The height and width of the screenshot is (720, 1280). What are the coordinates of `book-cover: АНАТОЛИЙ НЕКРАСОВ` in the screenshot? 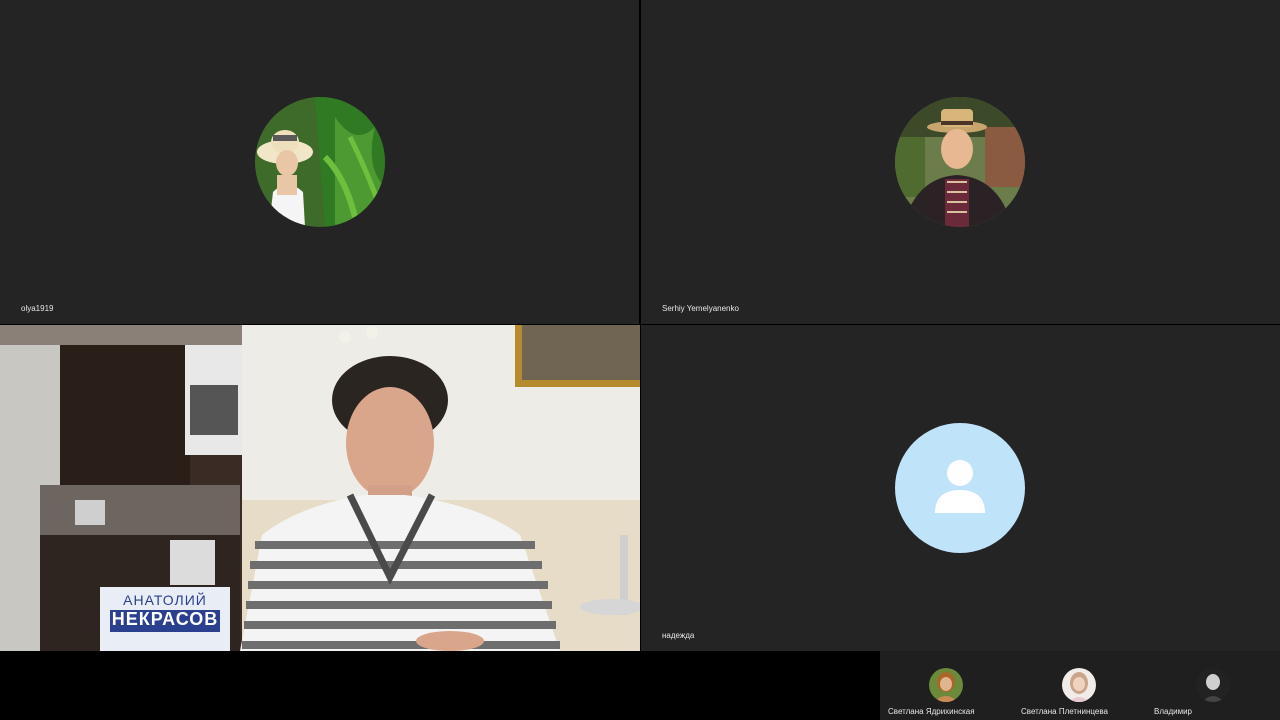 It's located at (165, 619).